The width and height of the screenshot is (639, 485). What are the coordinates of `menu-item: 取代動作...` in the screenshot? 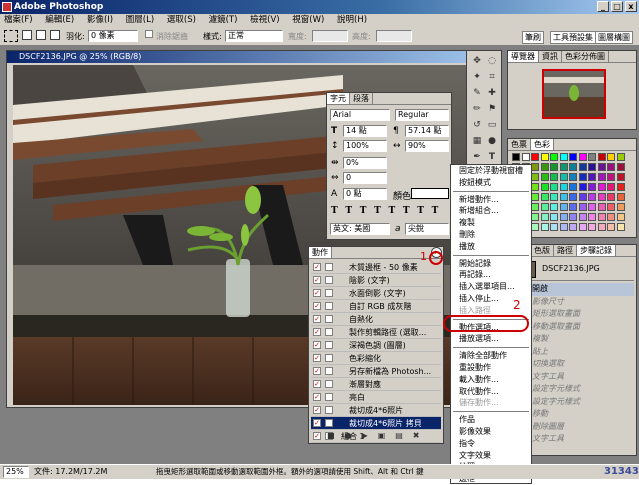 It's located at (491, 392).